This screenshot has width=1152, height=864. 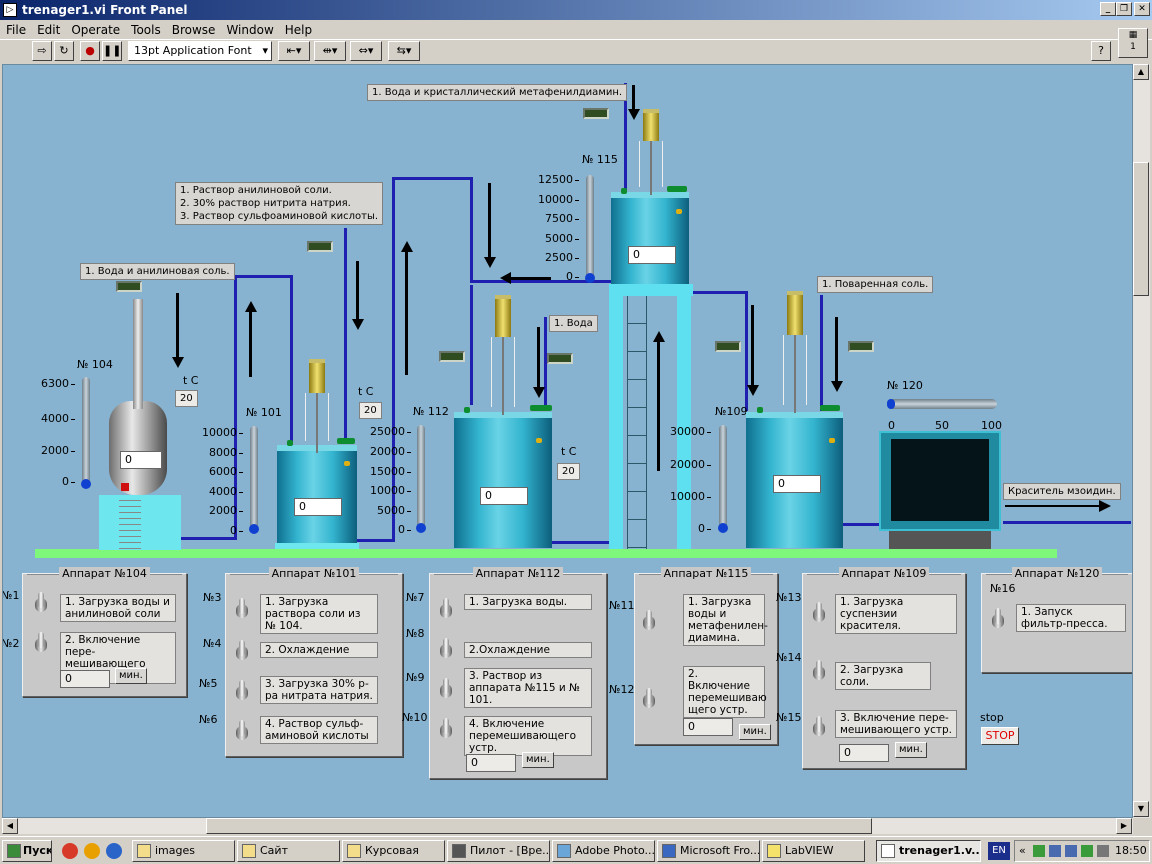 I want to click on tank-104-level: 0, so click(x=141, y=460).